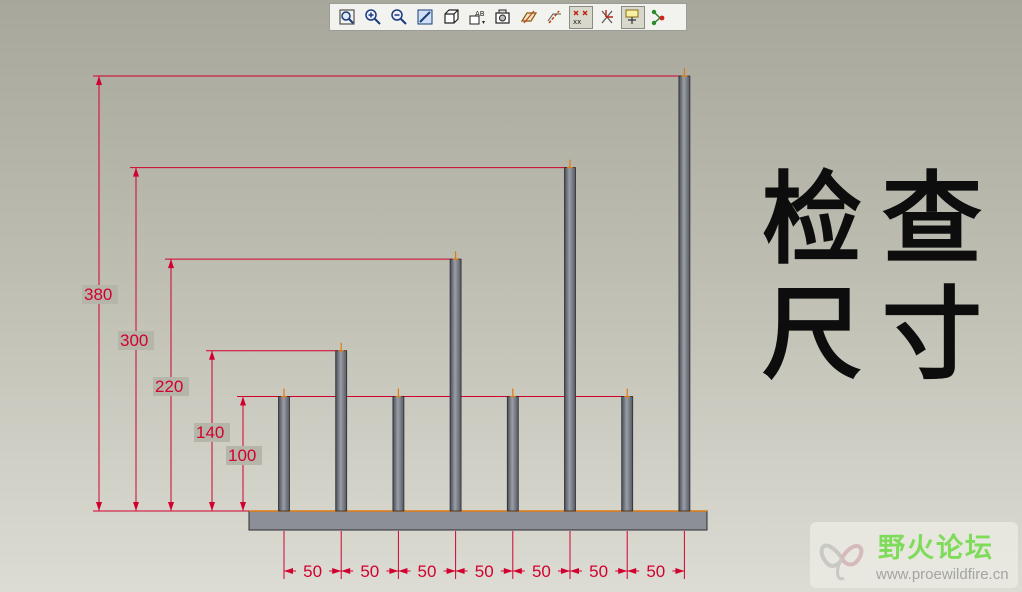 The image size is (1022, 592). Describe the element at coordinates (210, 432) in the screenshot. I see `vertical-dimension-value: 140` at that location.